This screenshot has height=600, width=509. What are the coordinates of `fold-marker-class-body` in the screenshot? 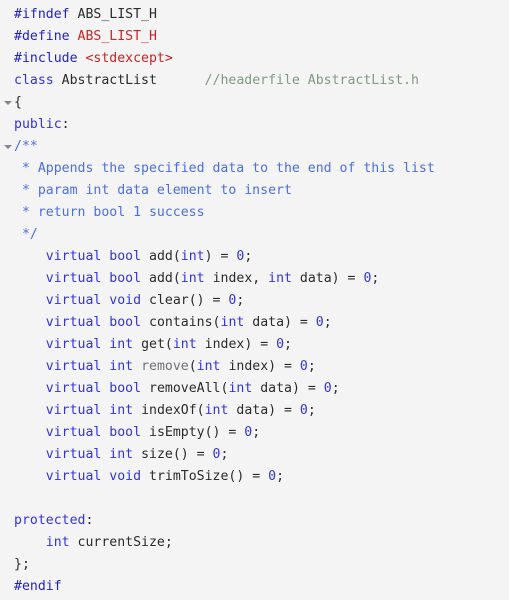 It's located at (7, 103).